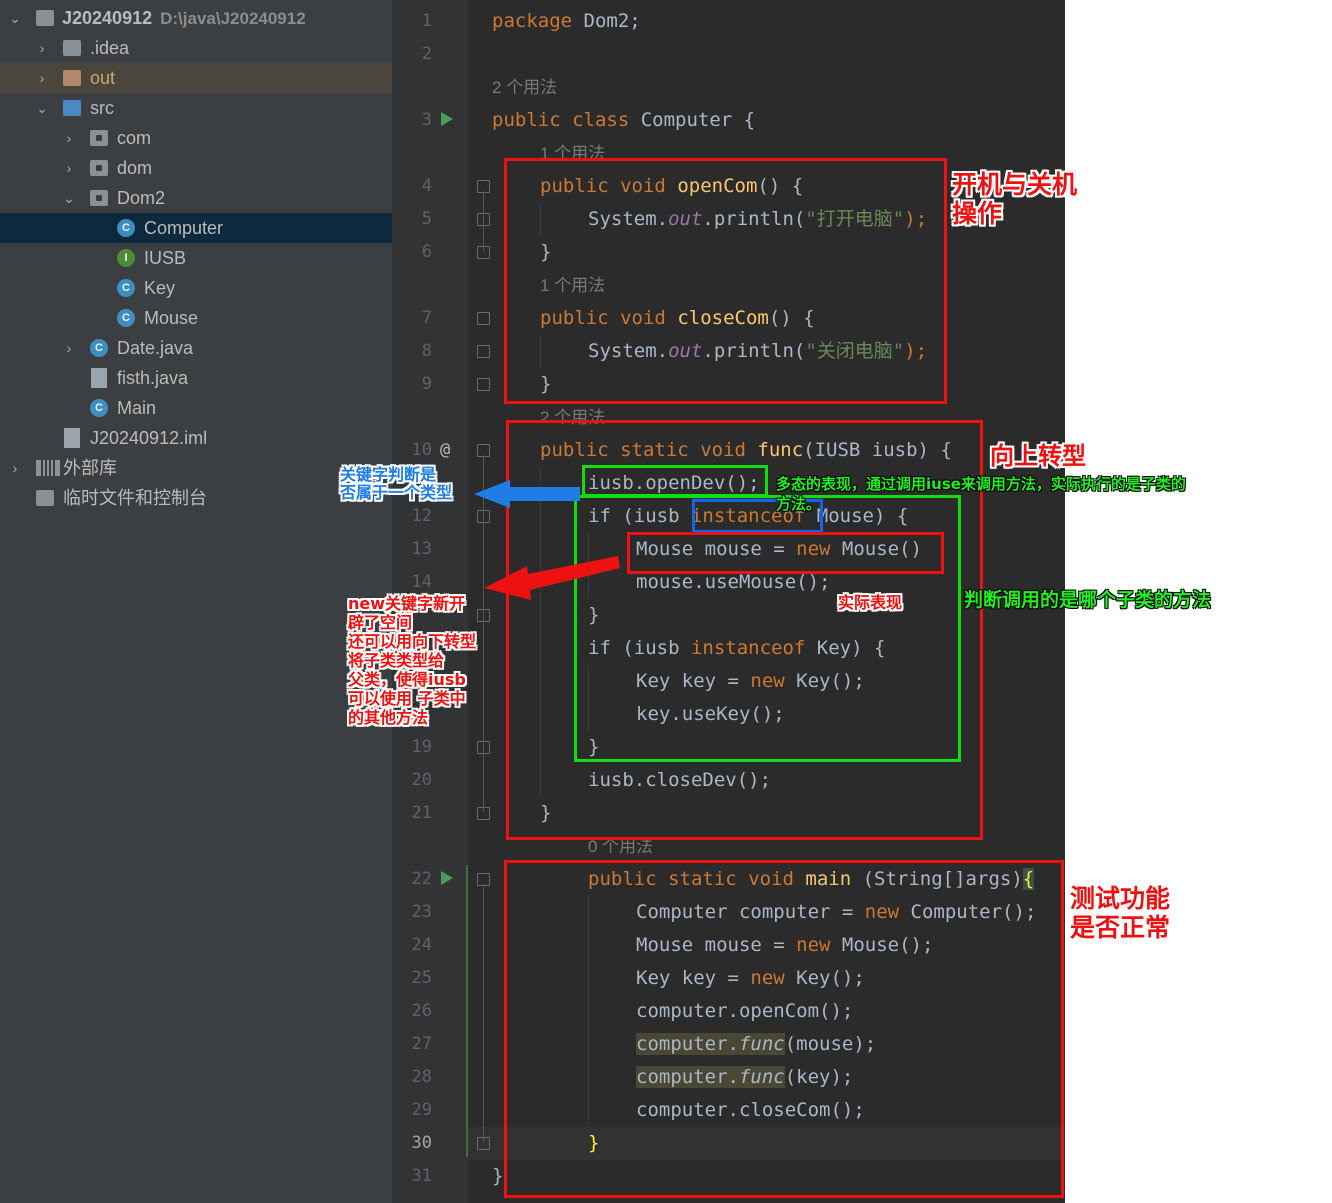 Image resolution: width=1332 pixels, height=1203 pixels. Describe the element at coordinates (396, 483) in the screenshot. I see `annotation-keyword: 关键字判断是 否属于一个类型` at that location.